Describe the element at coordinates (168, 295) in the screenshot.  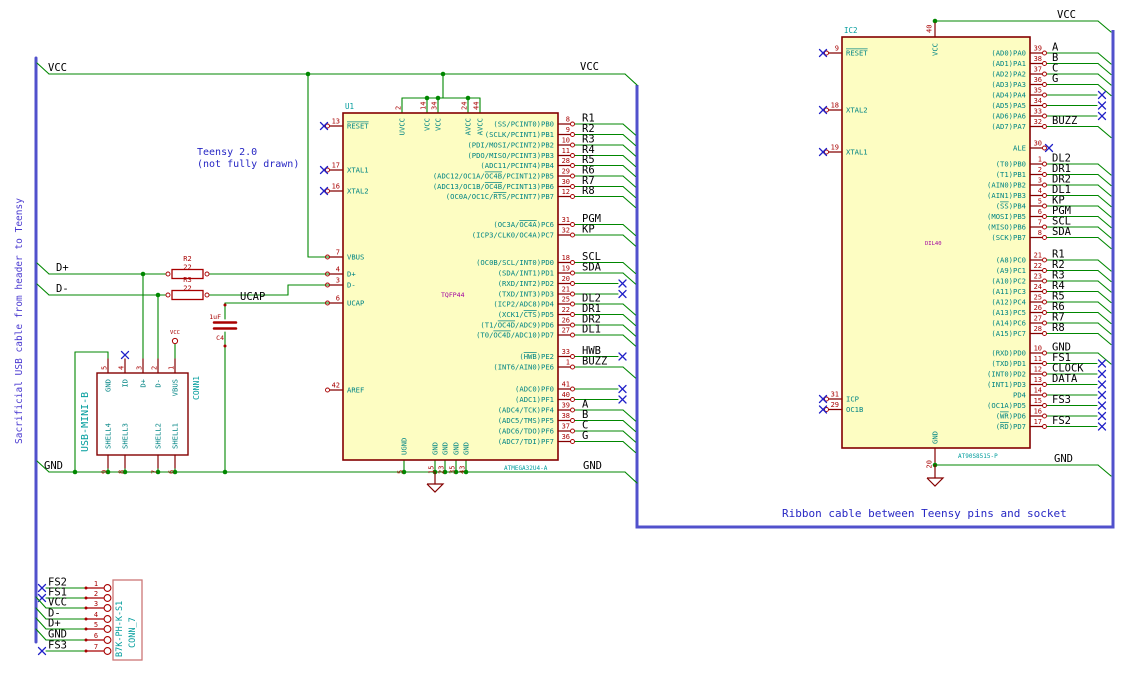
I see `pin-end-icon` at that location.